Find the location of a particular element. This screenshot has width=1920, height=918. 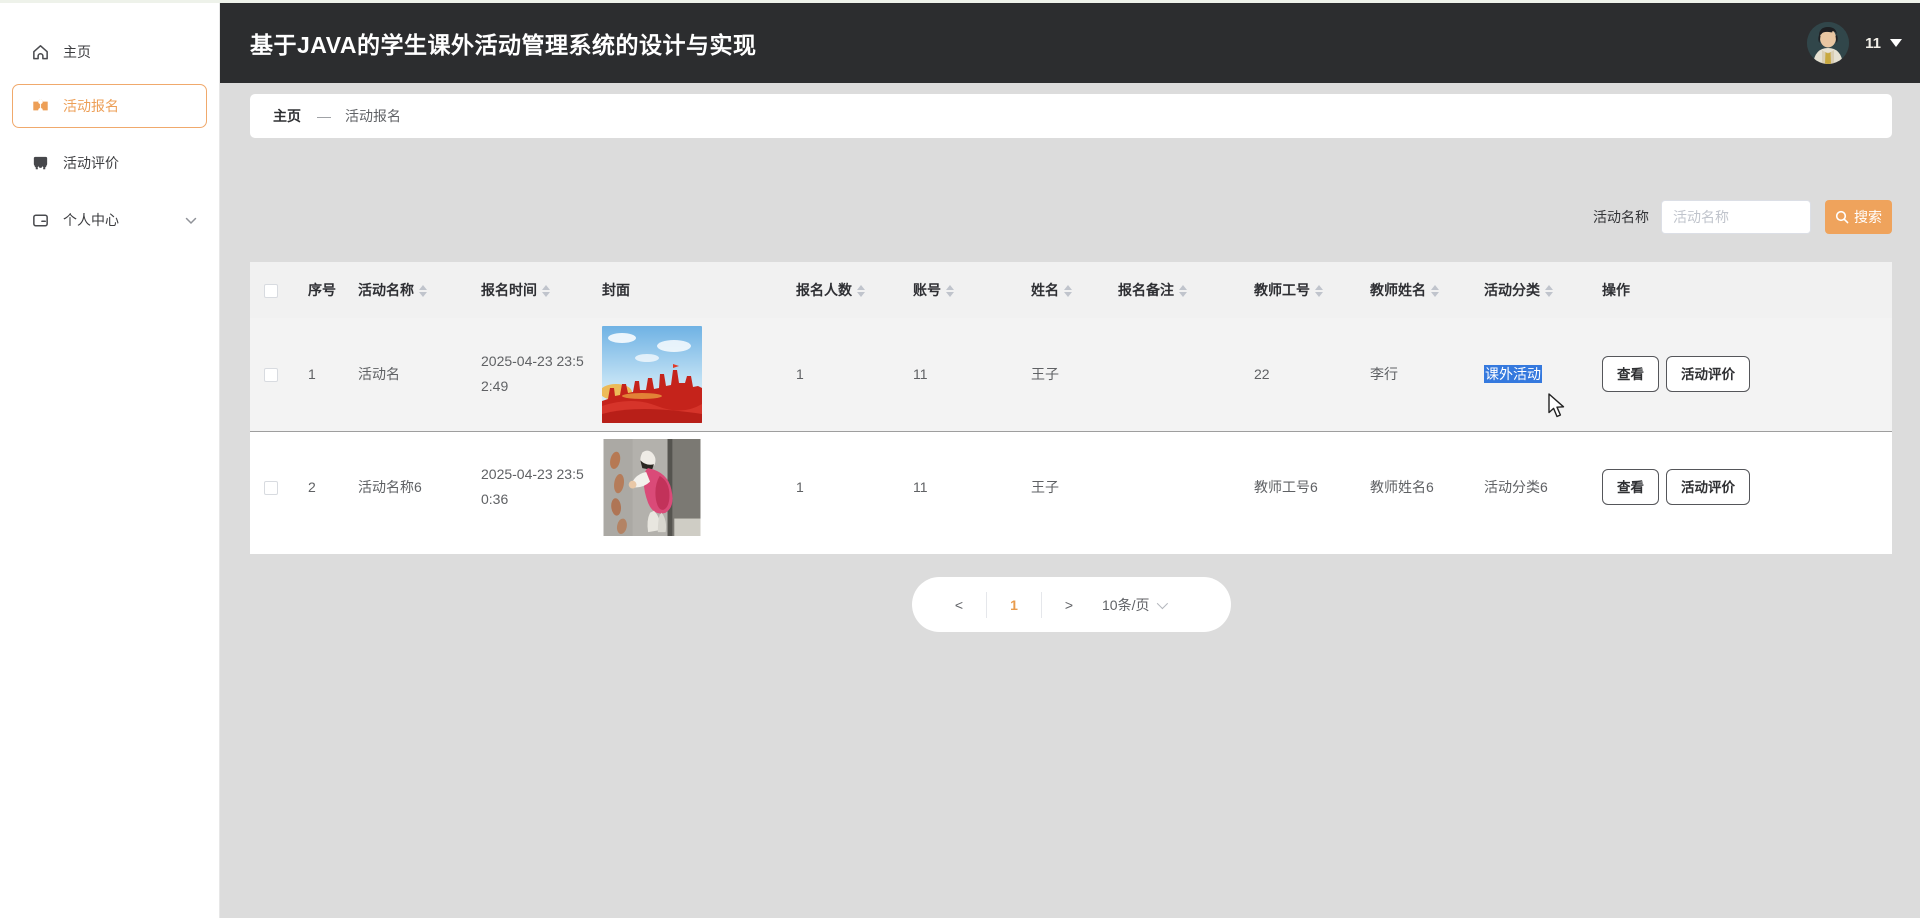

shop-icon is located at coordinates (40, 163).